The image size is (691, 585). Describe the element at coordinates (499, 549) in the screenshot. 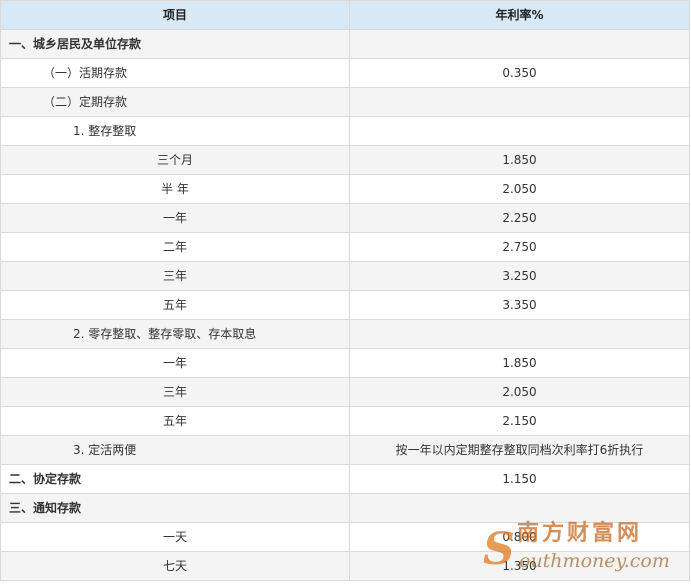

I see `watermark-s-mark: S` at that location.